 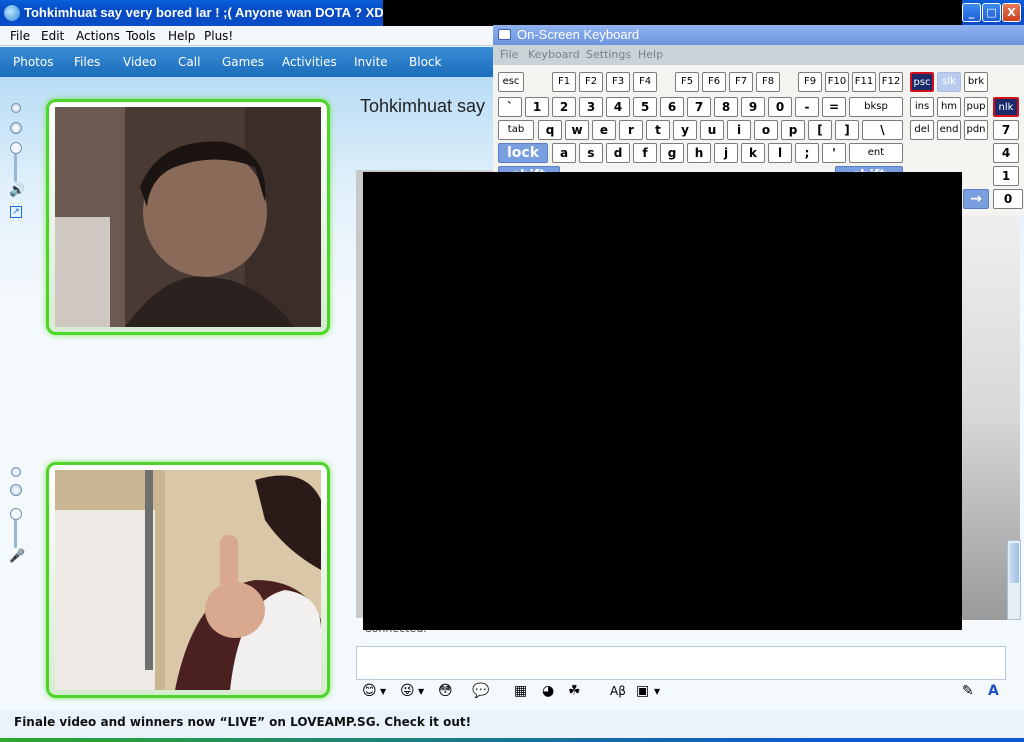 What do you see at coordinates (741, 82) in the screenshot?
I see `key-f7: F7` at bounding box center [741, 82].